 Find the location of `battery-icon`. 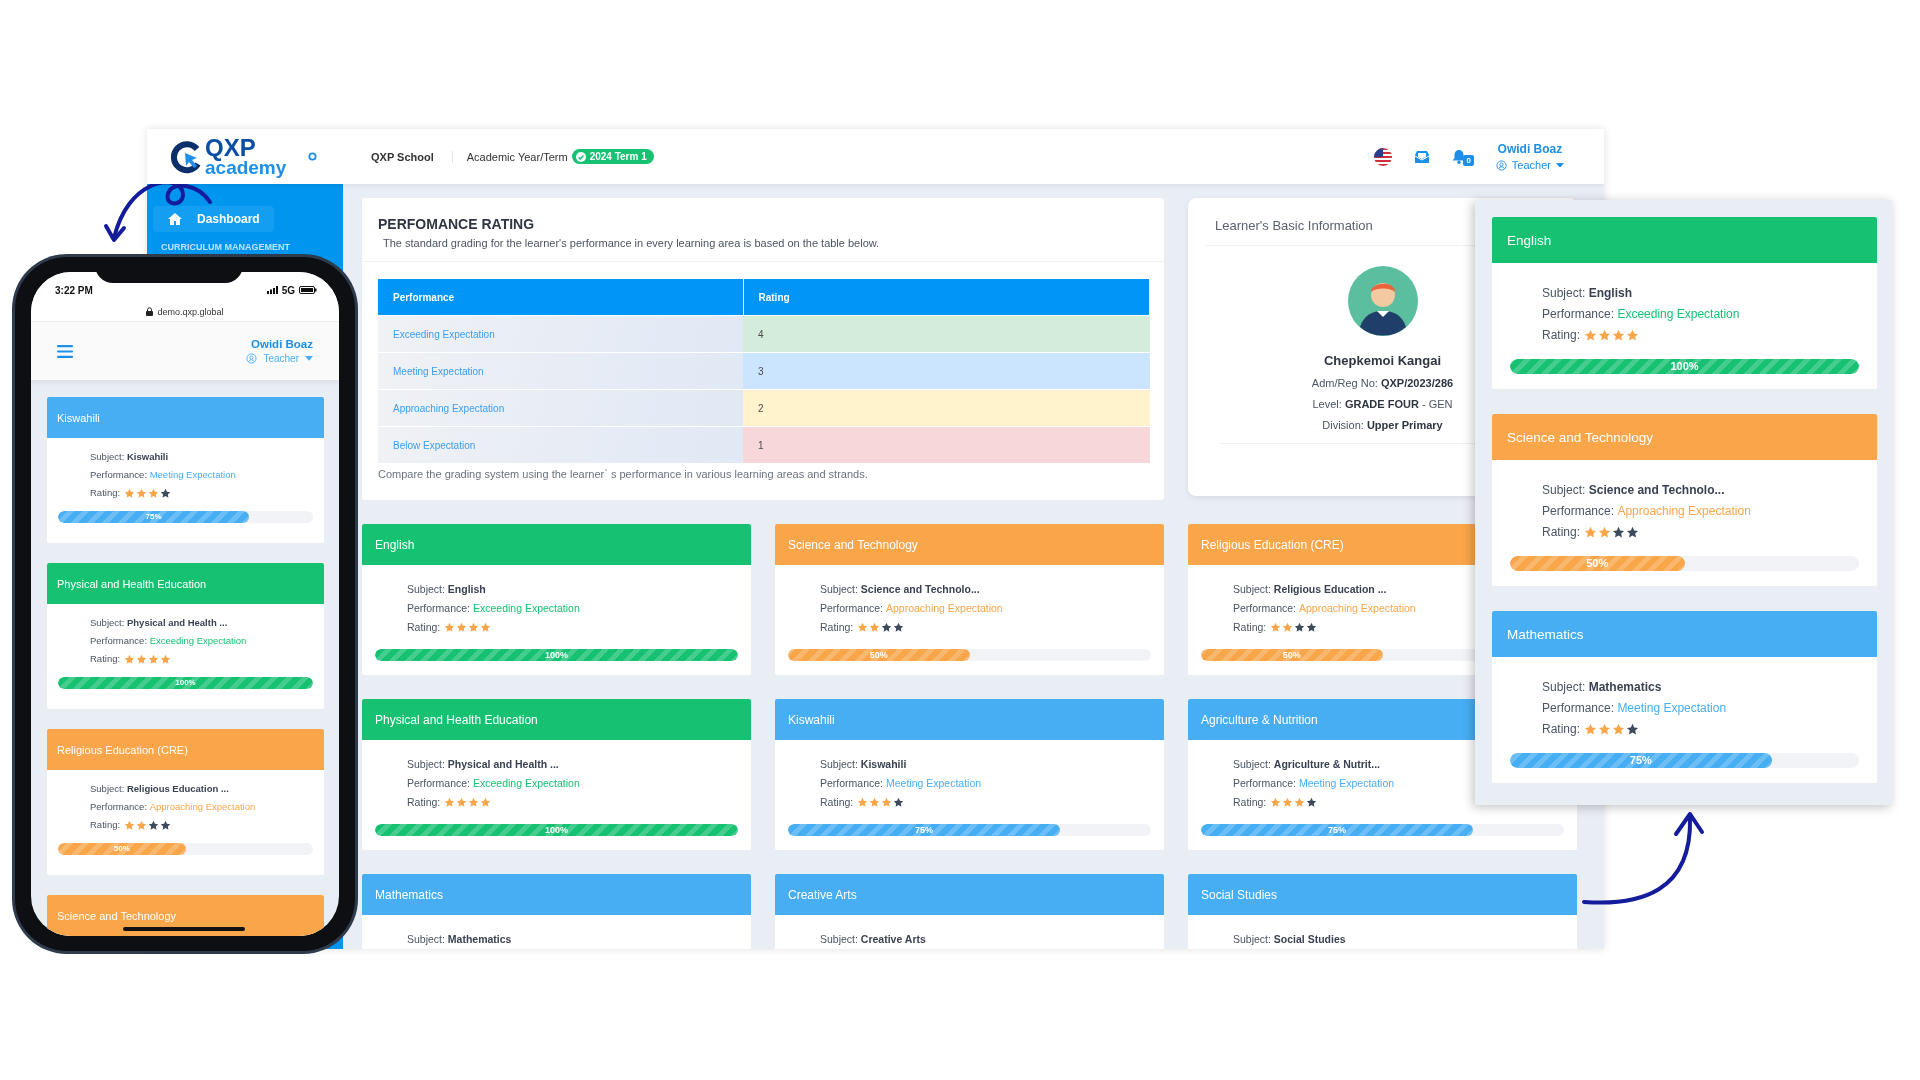

battery-icon is located at coordinates (308, 290).